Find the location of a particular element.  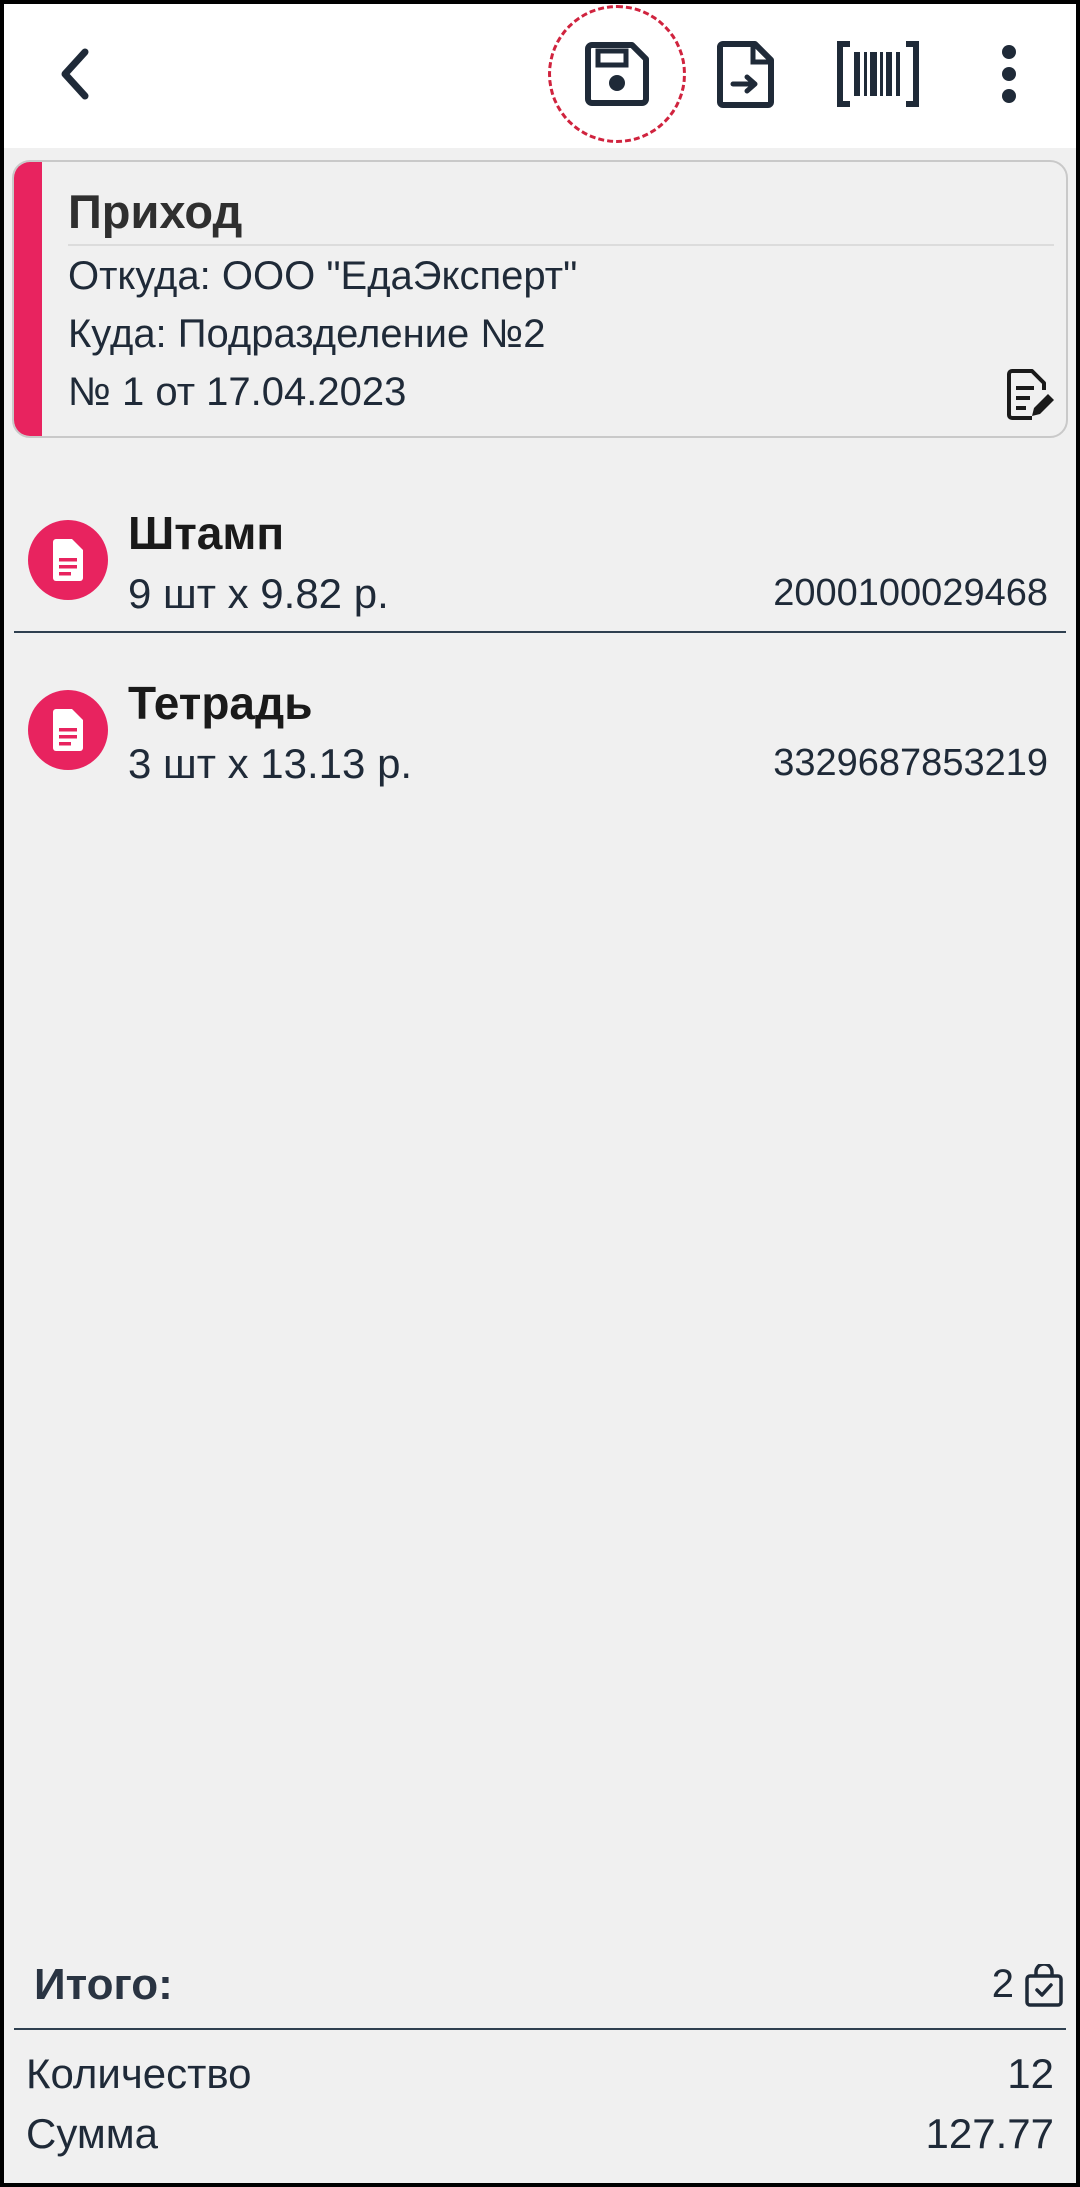

document-edit-icon is located at coordinates (1030, 394).